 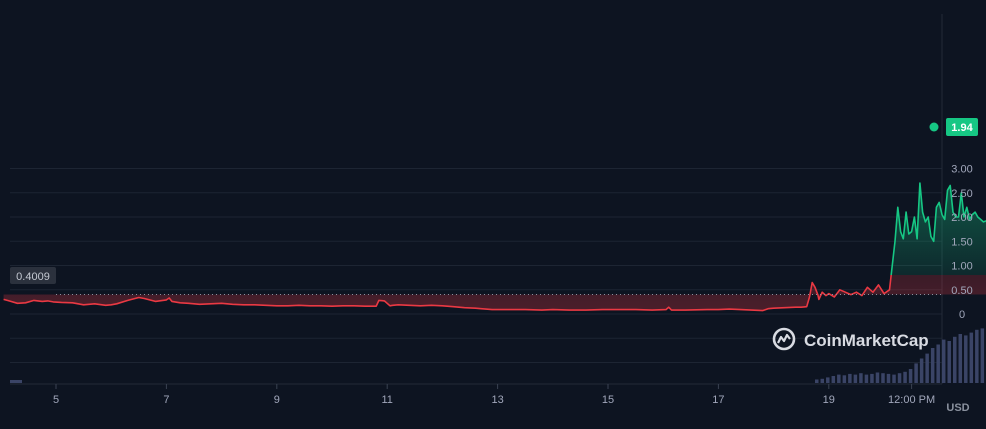 I want to click on y-tick-label: 3.00, so click(x=961, y=170).